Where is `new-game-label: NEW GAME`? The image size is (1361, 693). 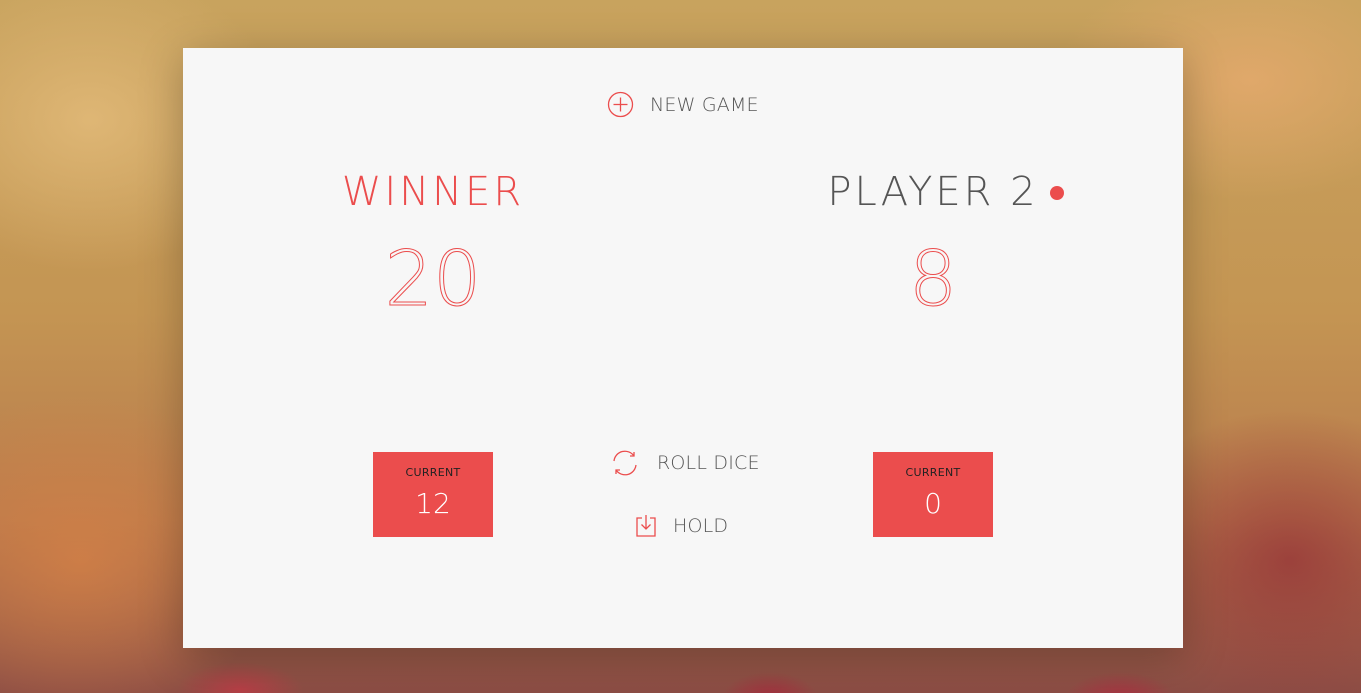 new-game-label: NEW GAME is located at coordinates (704, 104).